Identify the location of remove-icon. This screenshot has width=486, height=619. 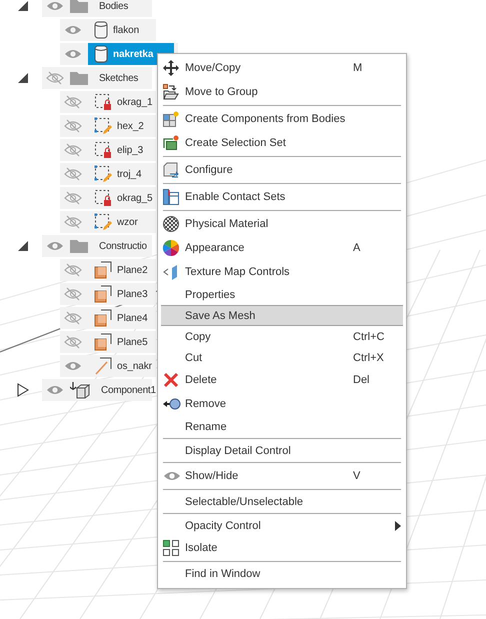
(172, 404).